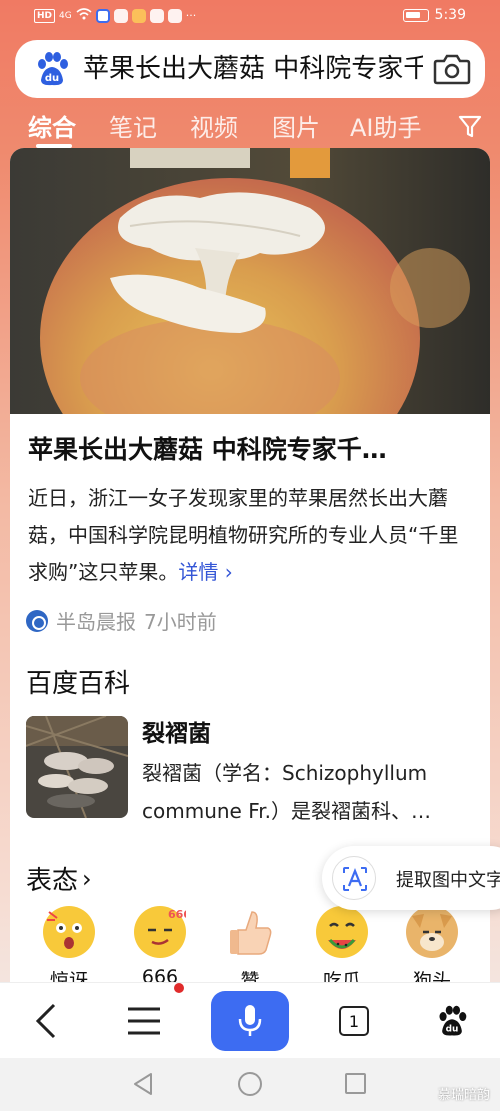 The image size is (500, 1111). I want to click on menu-icon, so click(144, 1021).